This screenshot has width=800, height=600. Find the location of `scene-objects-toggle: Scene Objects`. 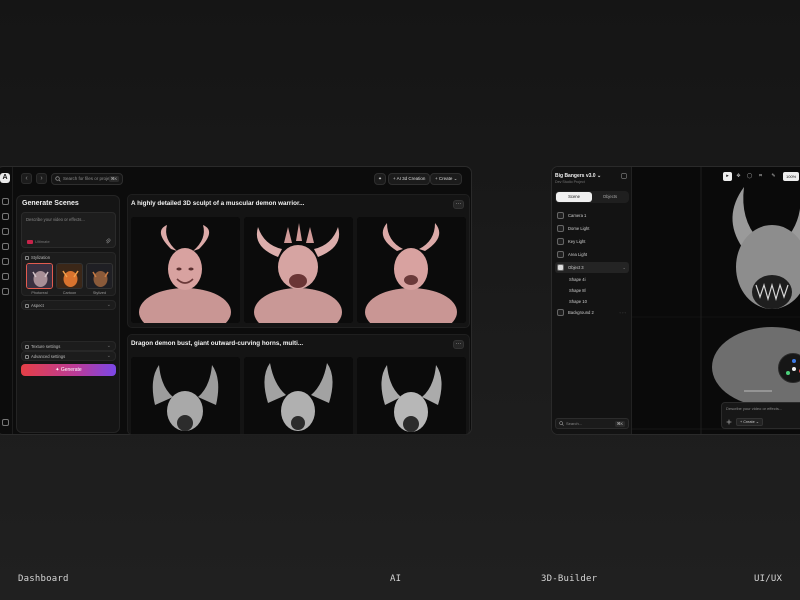

scene-objects-toggle: Scene Objects is located at coordinates (592, 197).